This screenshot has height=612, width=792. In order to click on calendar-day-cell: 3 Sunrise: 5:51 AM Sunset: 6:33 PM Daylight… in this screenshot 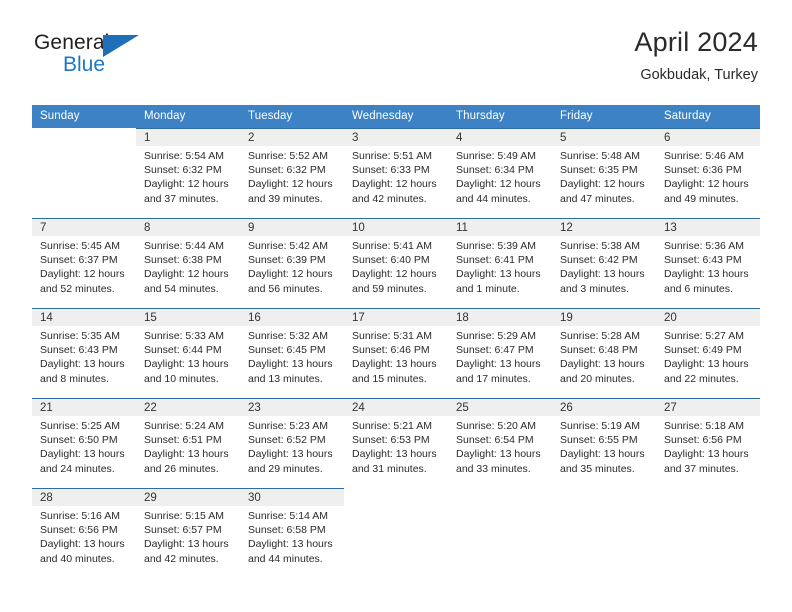, I will do `click(396, 173)`.